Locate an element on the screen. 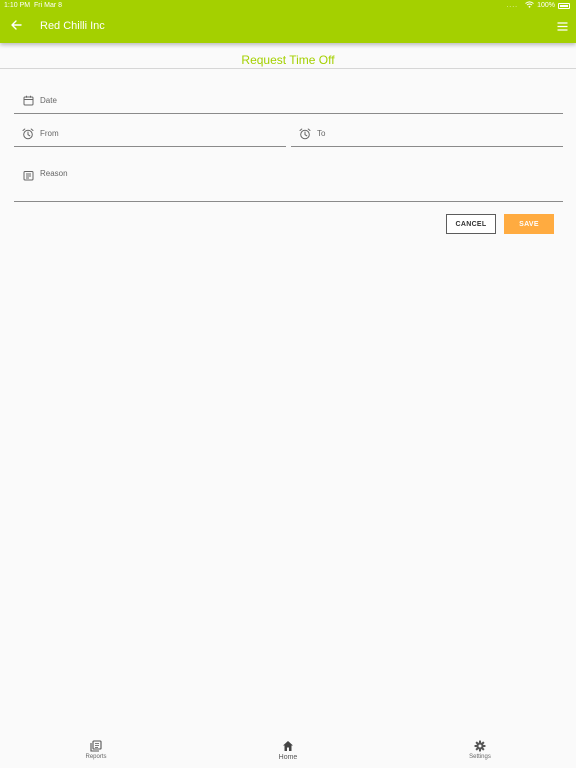 The height and width of the screenshot is (768, 576). home-icon is located at coordinates (288, 746).